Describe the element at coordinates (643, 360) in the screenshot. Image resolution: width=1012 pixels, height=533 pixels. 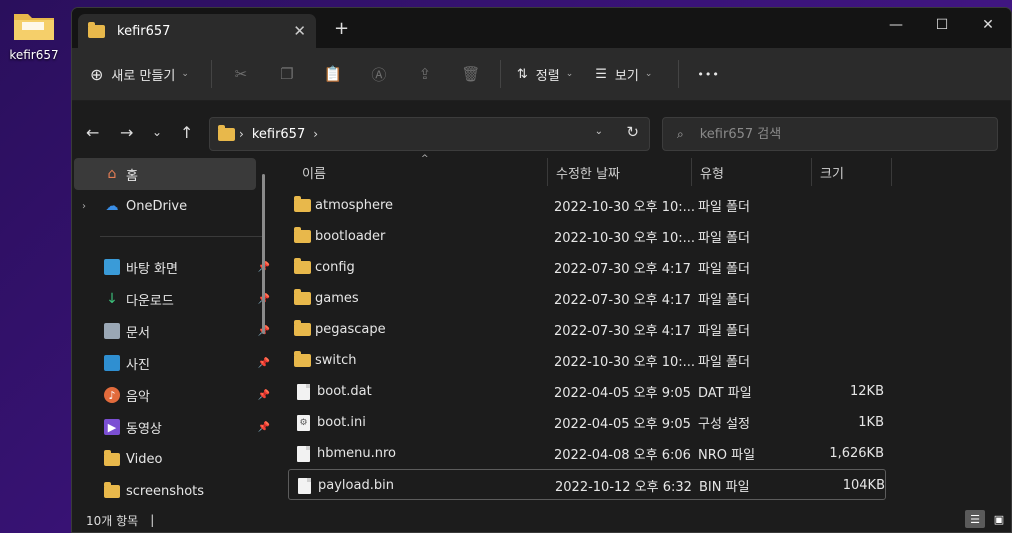
I see `table-row: switch 2022-10-30 오후 10:... 파일 폴더` at that location.